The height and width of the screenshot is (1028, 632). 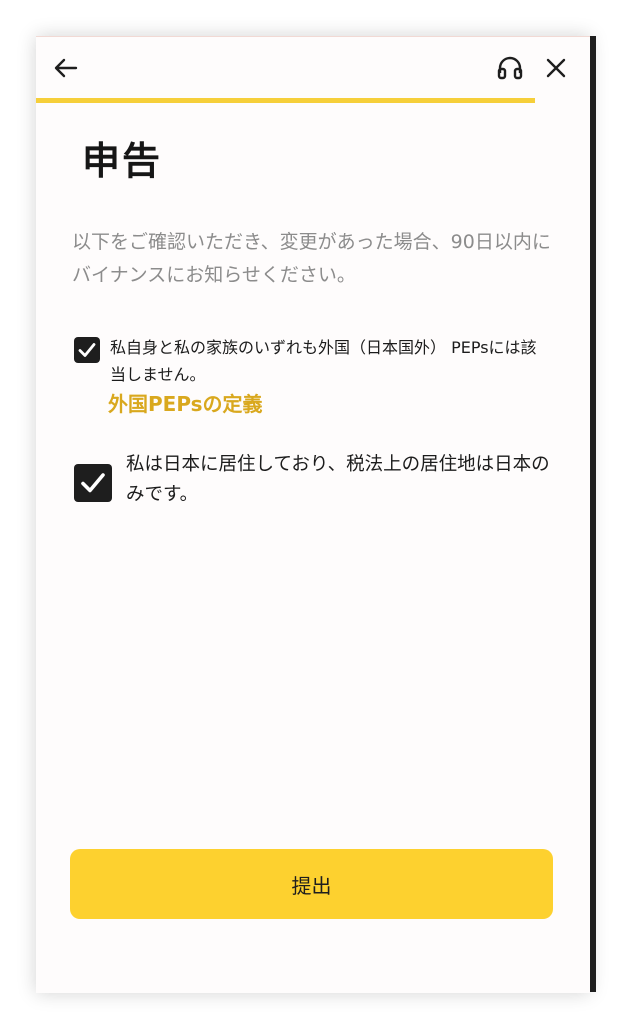 I want to click on declaration-pep: 私自身と私の家族のいずれも外国（日本国外） PEPsには該当しません。, so click(x=313, y=361).